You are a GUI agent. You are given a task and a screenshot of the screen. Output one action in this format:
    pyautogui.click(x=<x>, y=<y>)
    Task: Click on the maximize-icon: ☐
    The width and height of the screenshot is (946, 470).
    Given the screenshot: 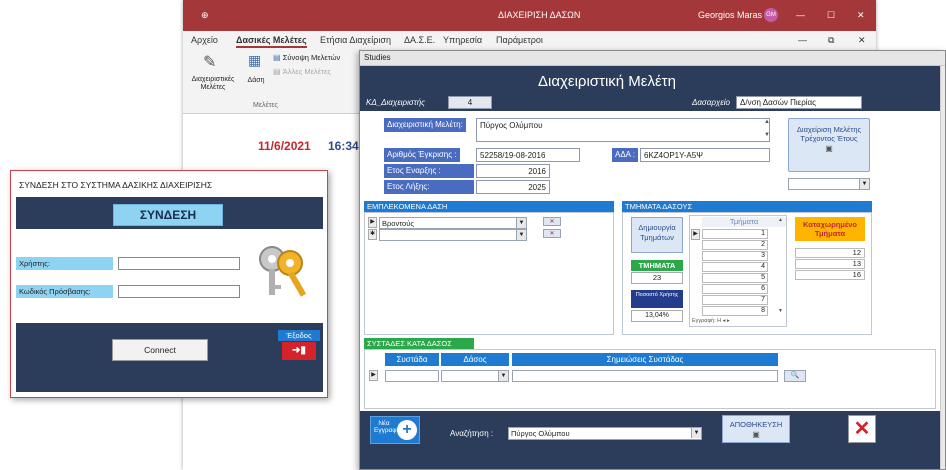 What is the action you would take?
    pyautogui.click(x=831, y=15)
    